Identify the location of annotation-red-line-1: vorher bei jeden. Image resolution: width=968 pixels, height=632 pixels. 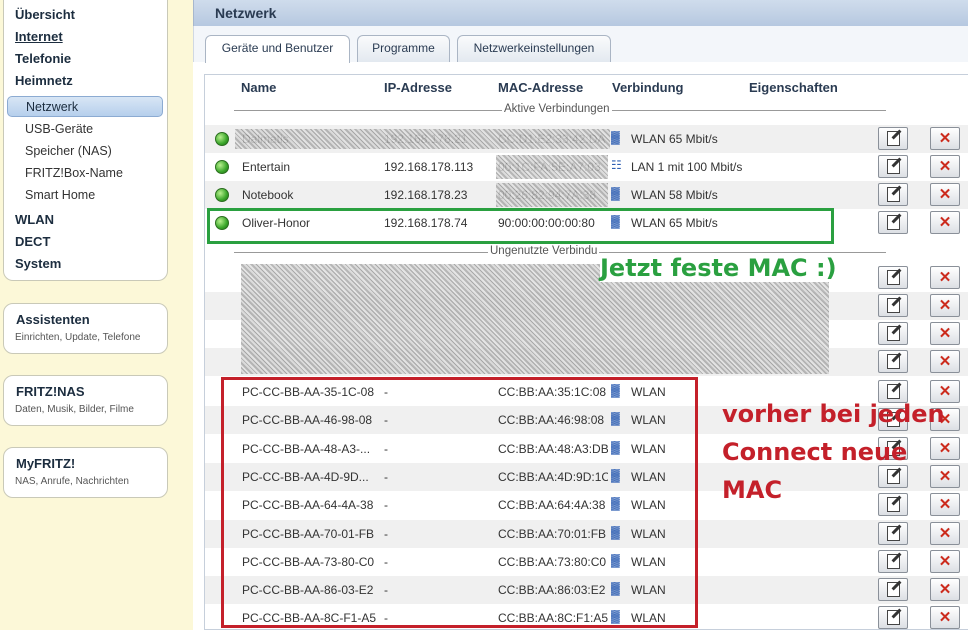
(833, 414).